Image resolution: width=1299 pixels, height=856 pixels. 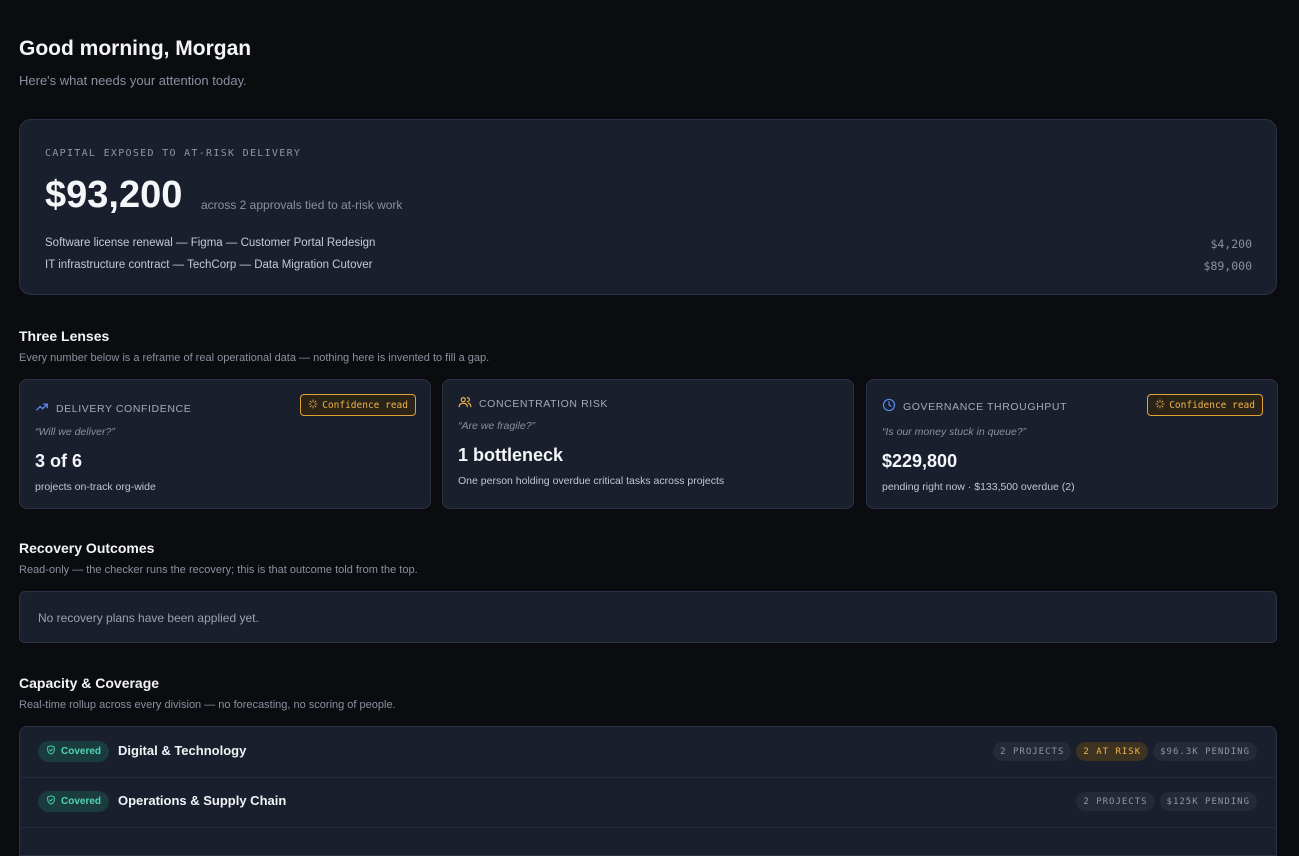 I want to click on at-risk-pill: 2 AT RISK, so click(x=1112, y=751).